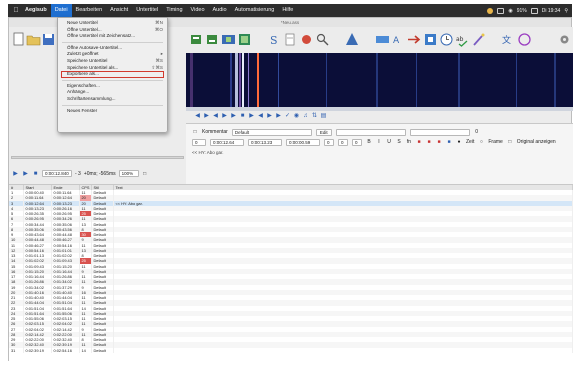 The width and height of the screenshot is (579, 366). Describe the element at coordinates (265, 142) in the screenshot. I see `end-time-field: 0:00:13.23` at that location.